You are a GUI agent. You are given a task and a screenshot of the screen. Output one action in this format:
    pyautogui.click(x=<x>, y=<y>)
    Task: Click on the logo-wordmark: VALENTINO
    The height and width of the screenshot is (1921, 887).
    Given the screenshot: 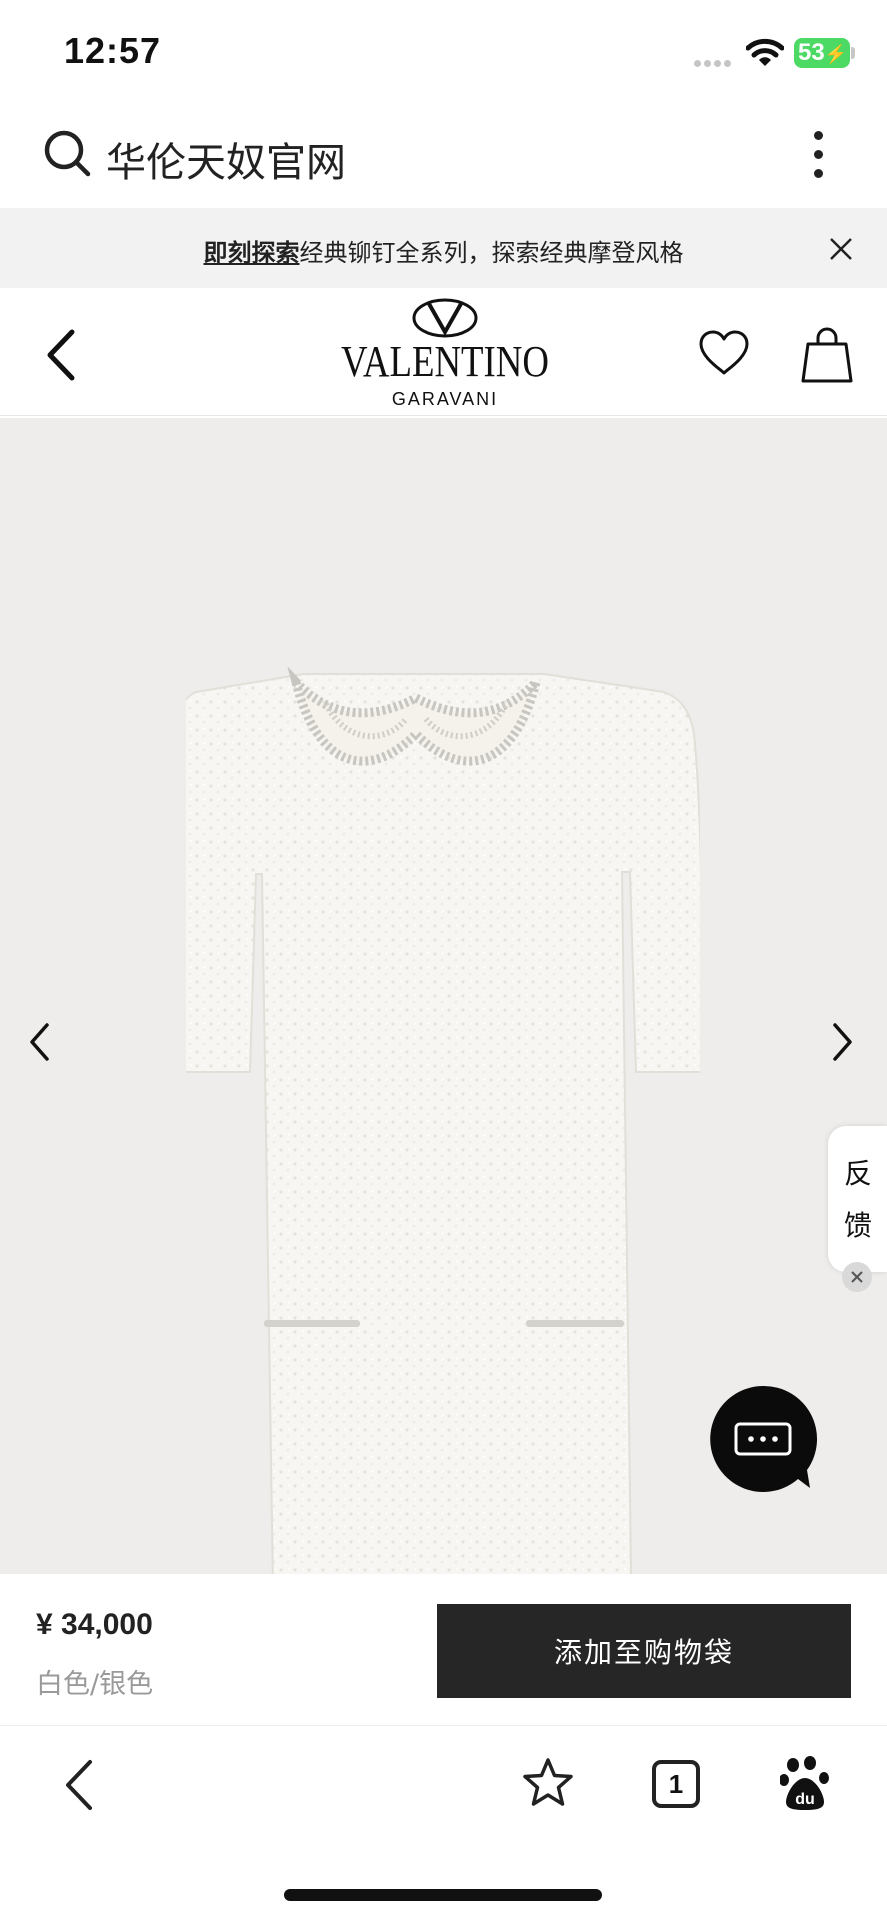 What is the action you would take?
    pyautogui.click(x=445, y=361)
    